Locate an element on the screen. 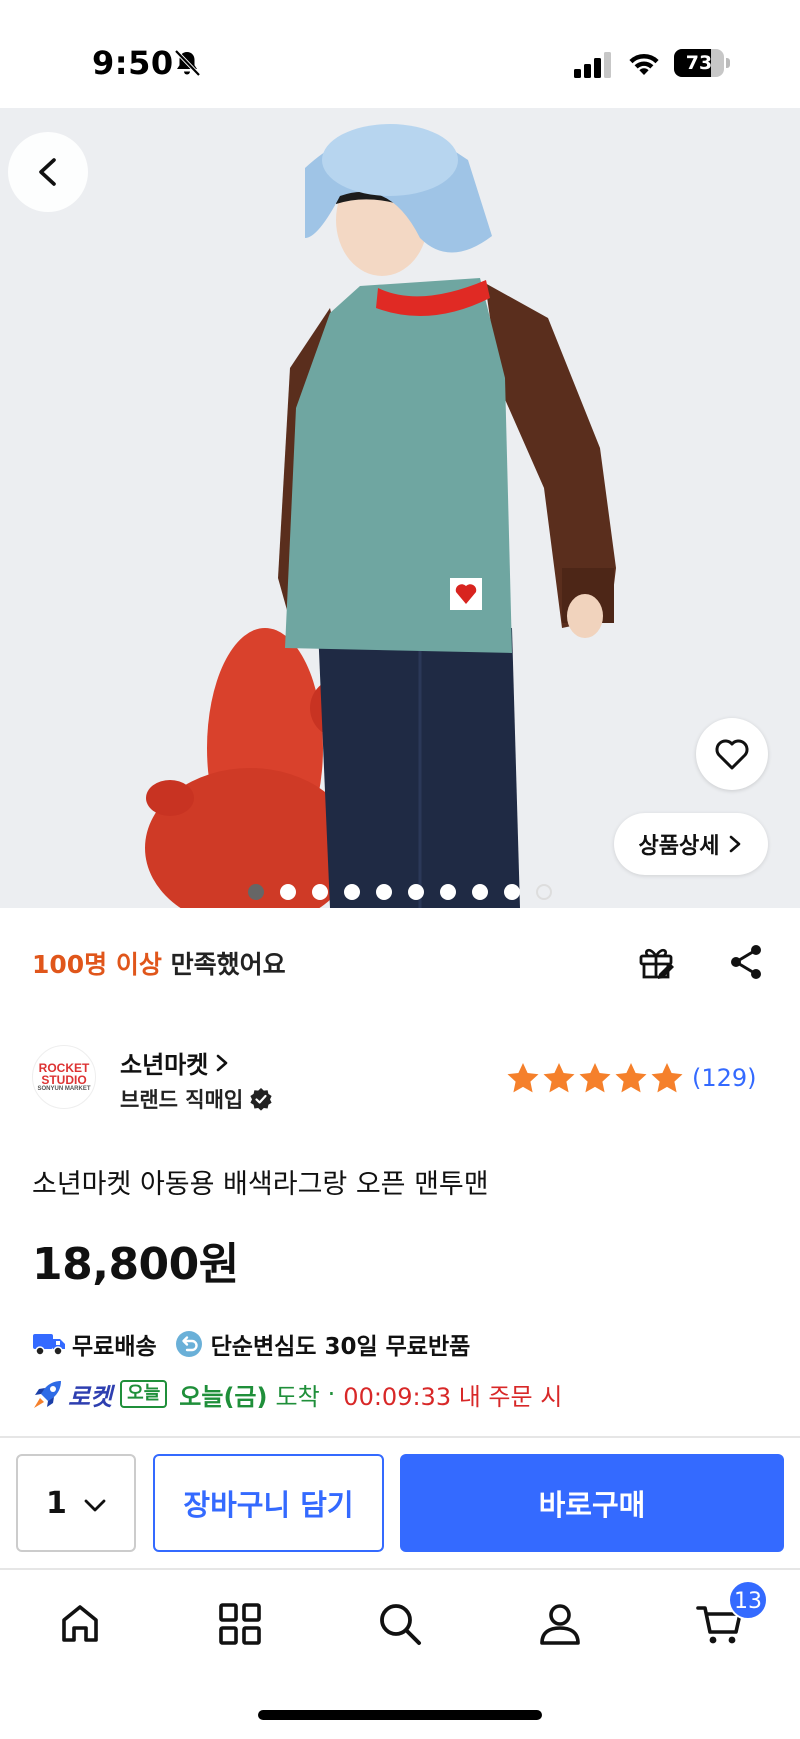  quantity-select: 1 is located at coordinates (76, 1503).